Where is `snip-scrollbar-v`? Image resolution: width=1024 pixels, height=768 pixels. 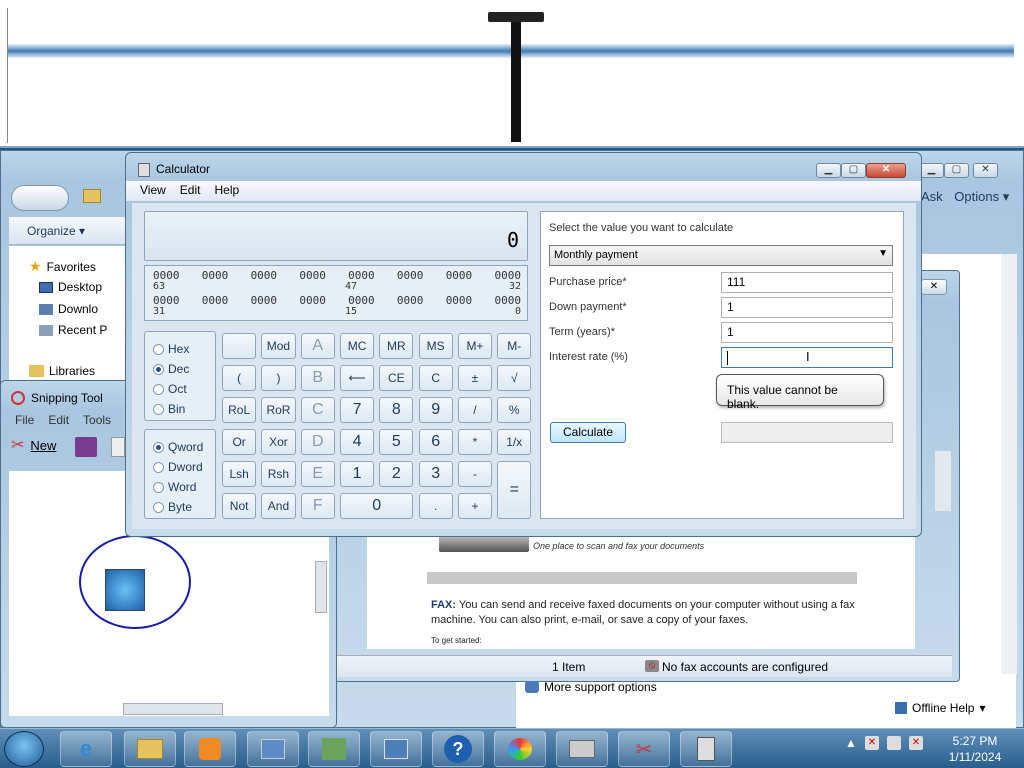
snip-scrollbar-v is located at coordinates (321, 587).